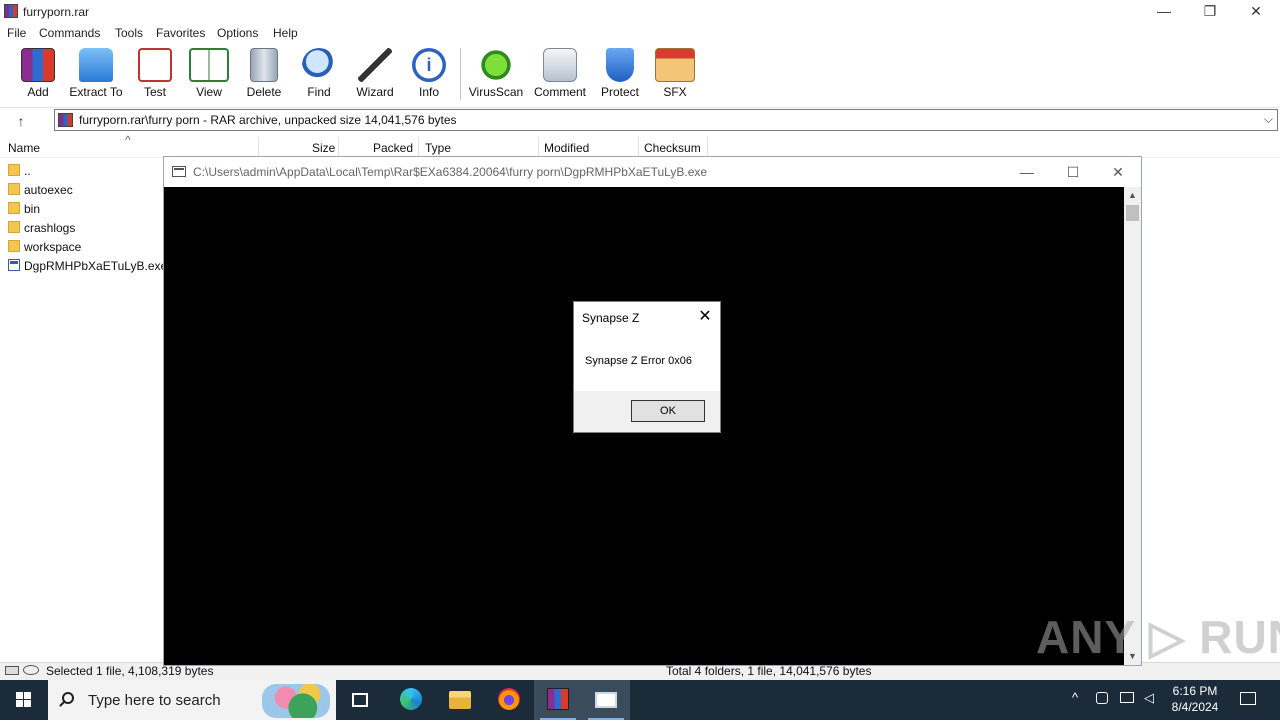 This screenshot has width=1280, height=723. Describe the element at coordinates (558, 700) in the screenshot. I see `winrar-taskbar-button` at that location.